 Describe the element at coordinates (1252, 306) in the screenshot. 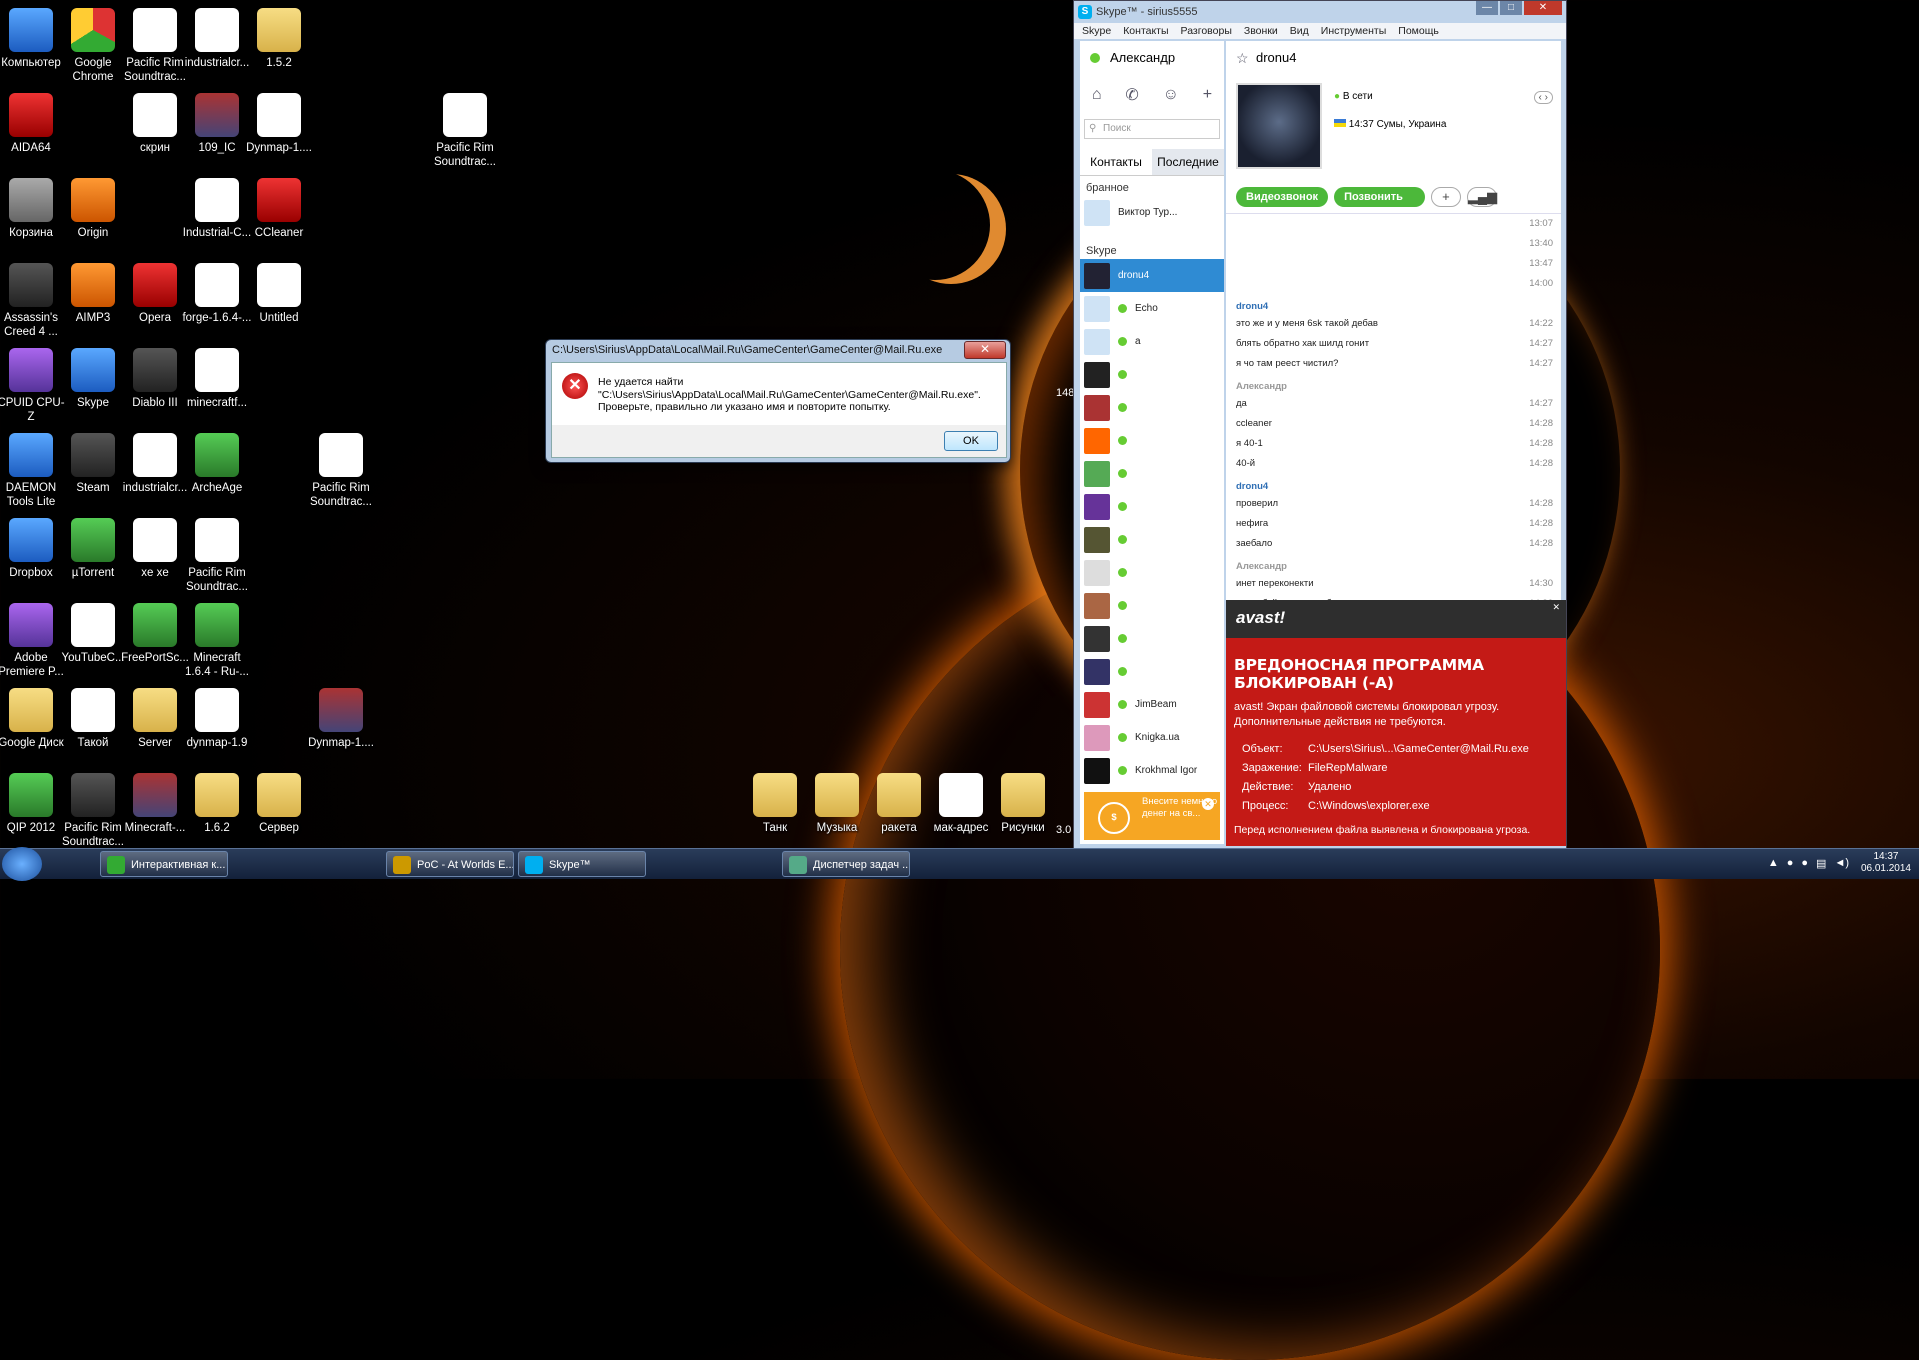

I see `message-author: dronu4` at that location.